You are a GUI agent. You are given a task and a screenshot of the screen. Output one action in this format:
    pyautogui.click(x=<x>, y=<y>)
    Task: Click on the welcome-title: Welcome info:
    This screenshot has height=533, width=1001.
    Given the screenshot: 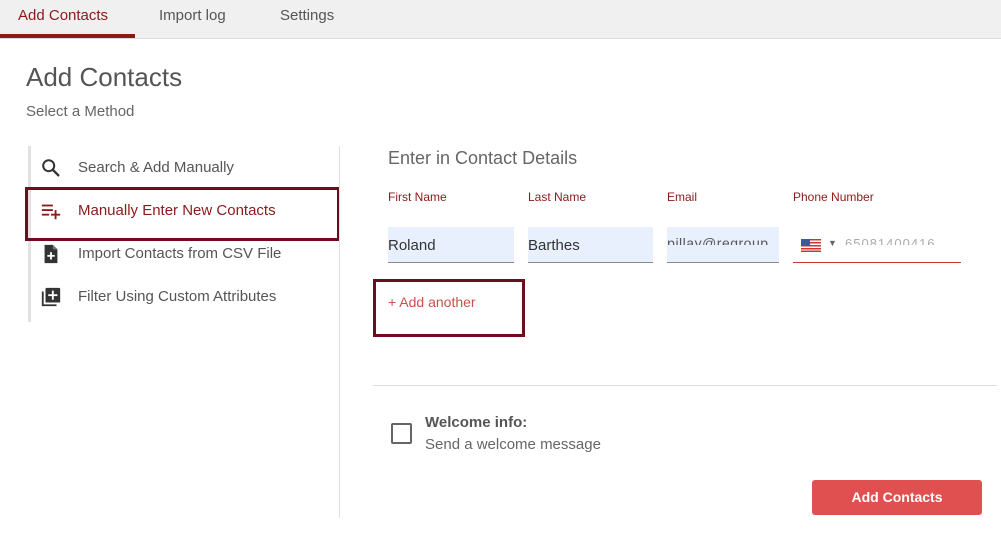 What is the action you would take?
    pyautogui.click(x=476, y=422)
    